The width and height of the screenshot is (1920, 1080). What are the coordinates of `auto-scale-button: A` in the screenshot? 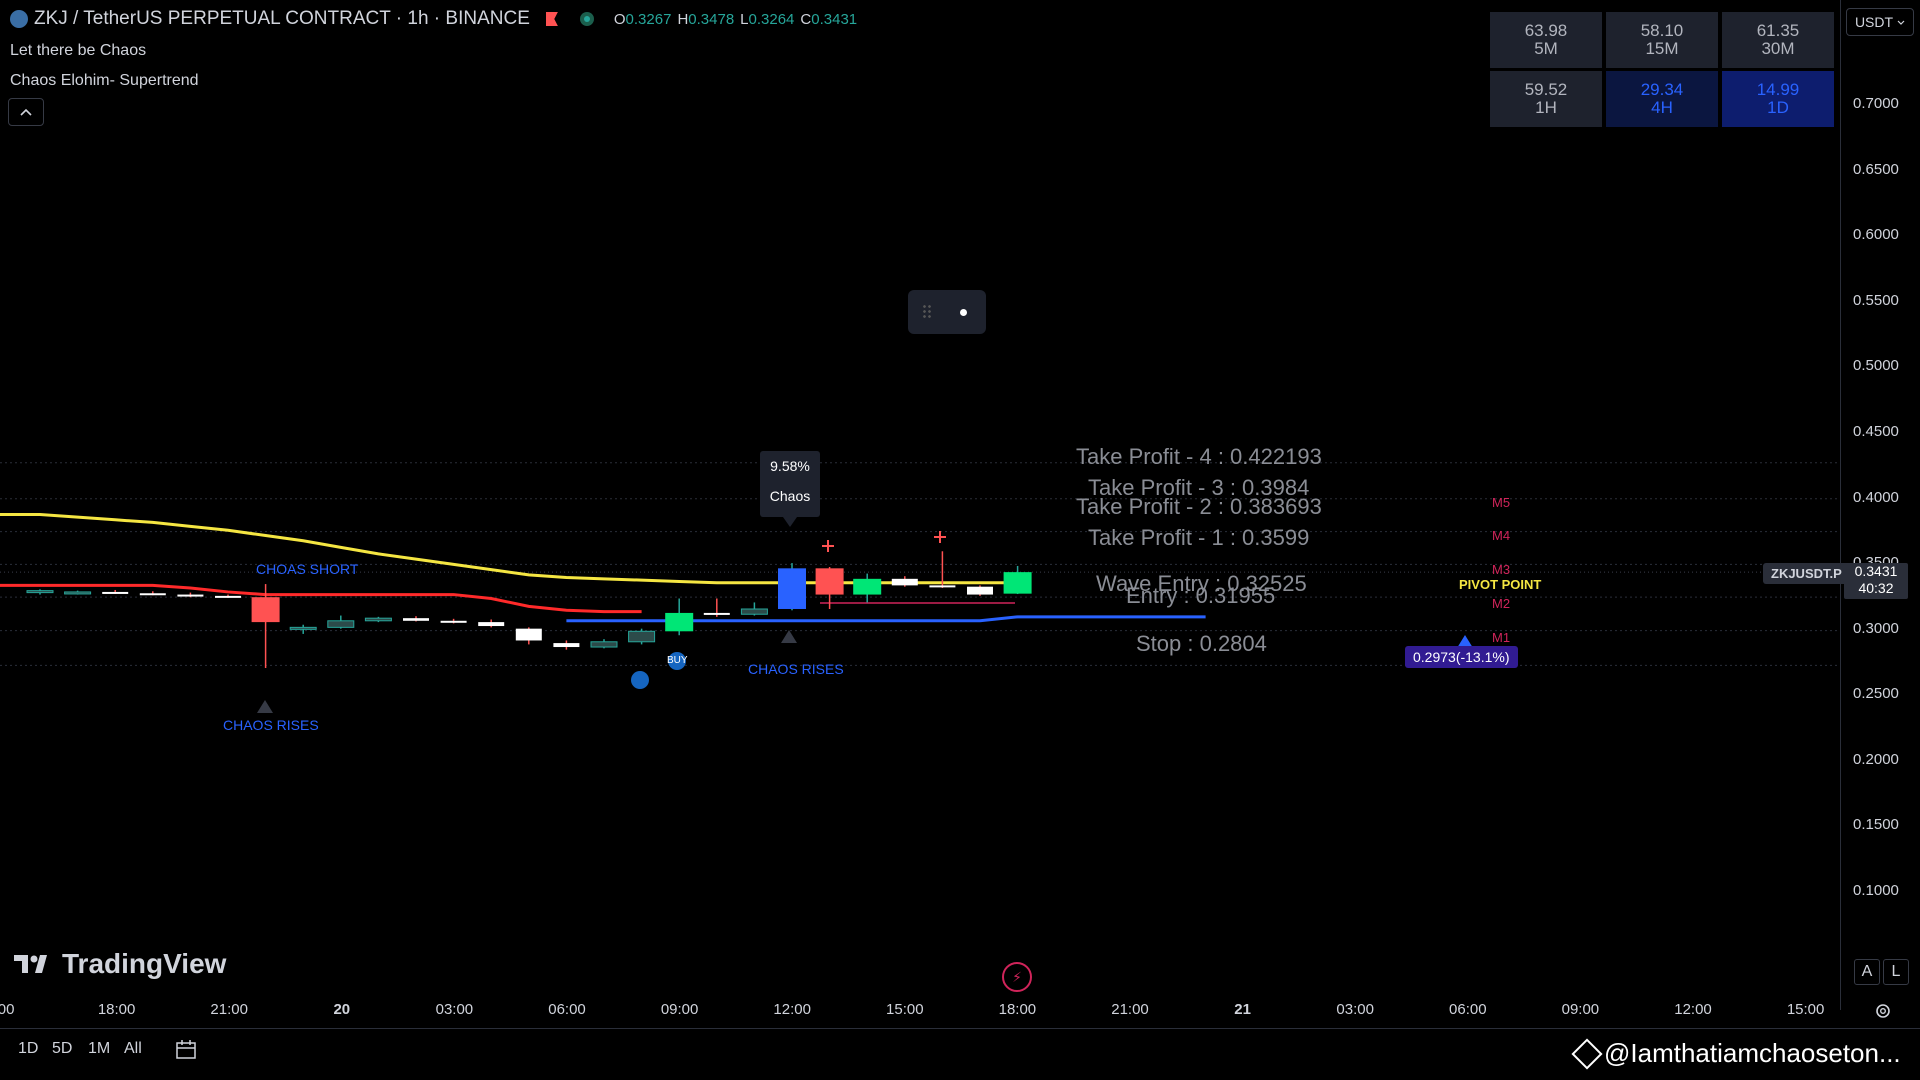 It's located at (1867, 972).